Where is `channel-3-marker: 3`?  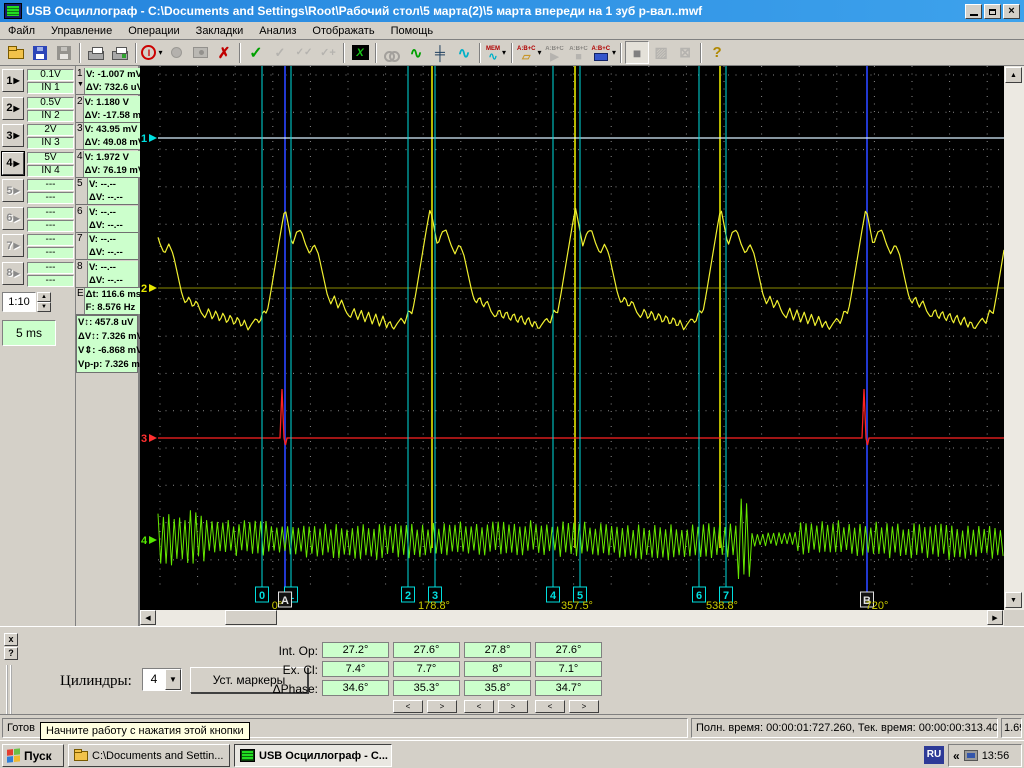
channel-3-marker: 3 is located at coordinates (144, 439).